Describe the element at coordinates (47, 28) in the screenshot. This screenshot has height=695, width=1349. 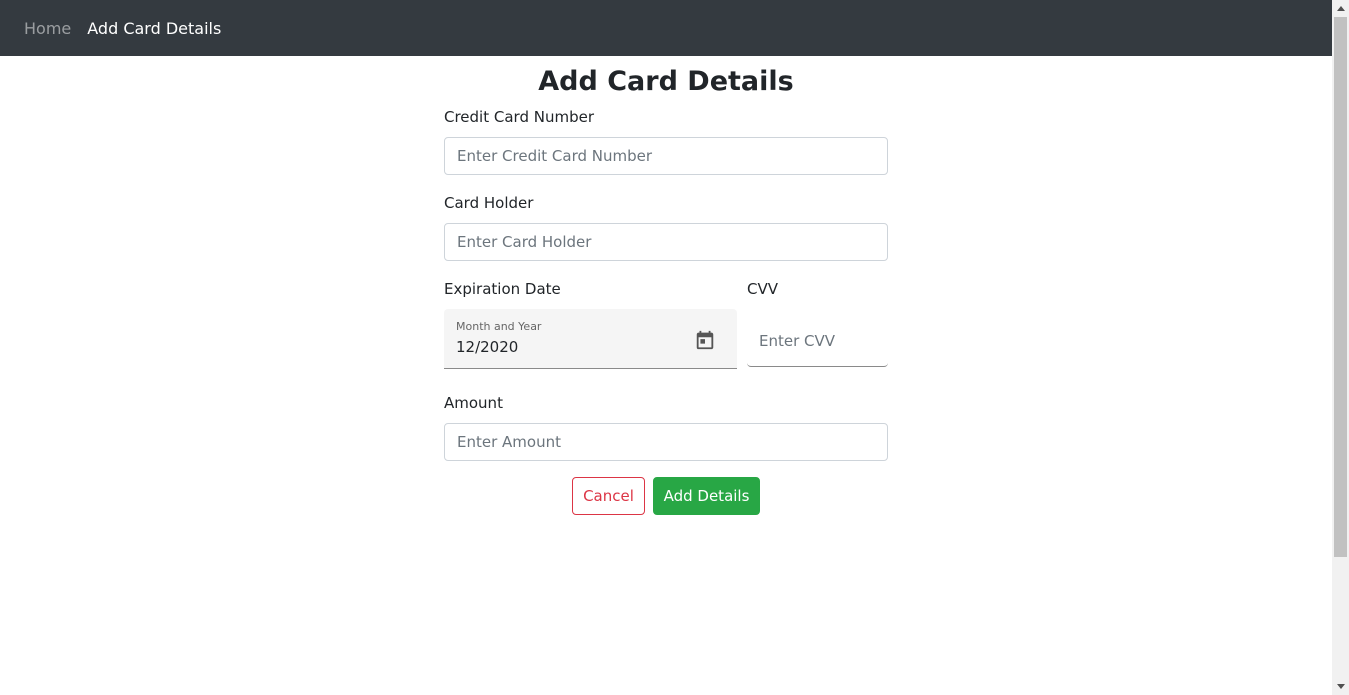
I see `nav-home-link: Home` at that location.